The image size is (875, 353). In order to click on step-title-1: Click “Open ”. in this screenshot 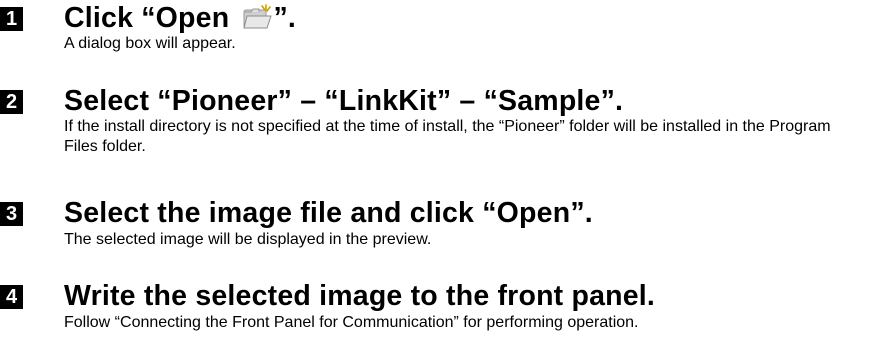, I will do `click(180, 18)`.